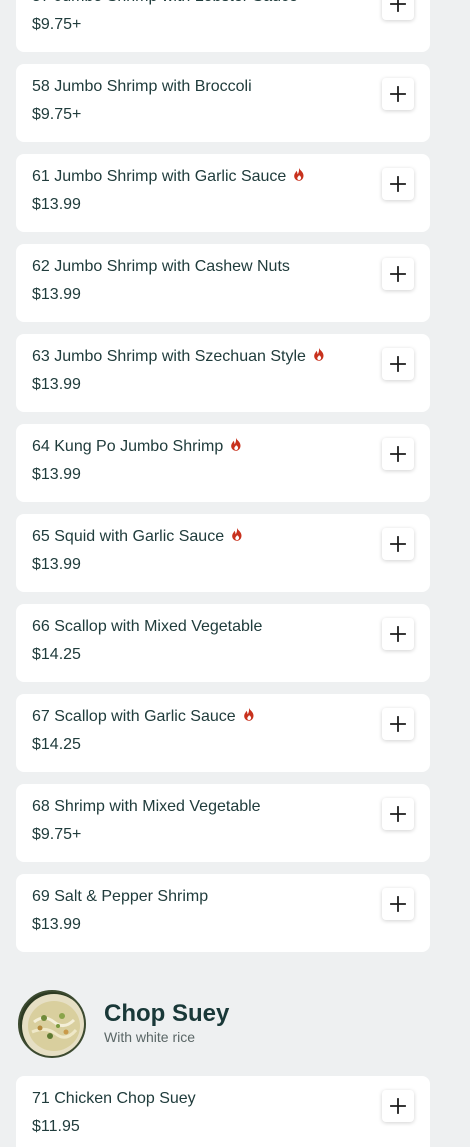  I want to click on menu-item-card: 69 Salt & Pepper Shrimp $13.99, so click(223, 913).